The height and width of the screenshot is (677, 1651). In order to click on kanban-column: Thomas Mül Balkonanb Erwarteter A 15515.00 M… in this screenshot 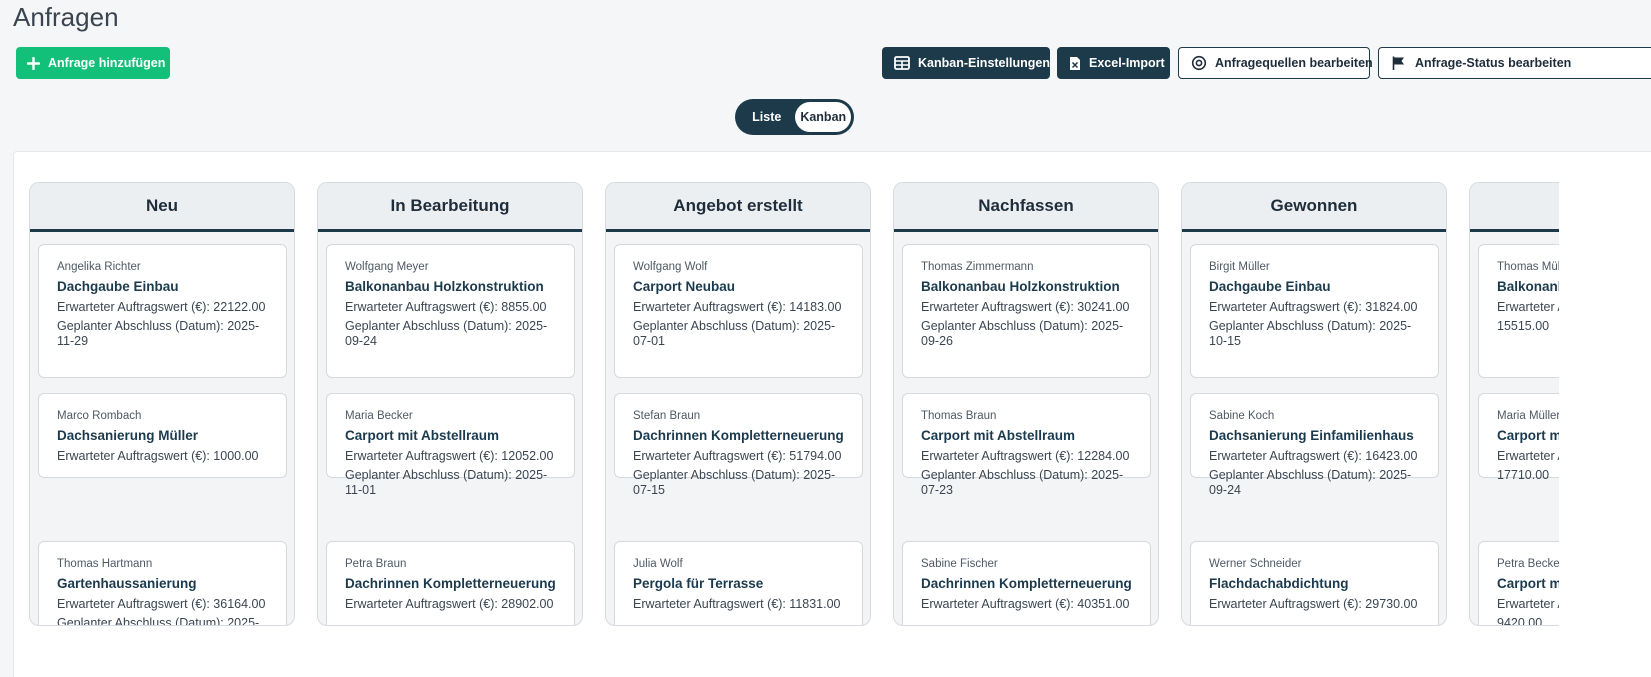, I will do `click(1514, 404)`.